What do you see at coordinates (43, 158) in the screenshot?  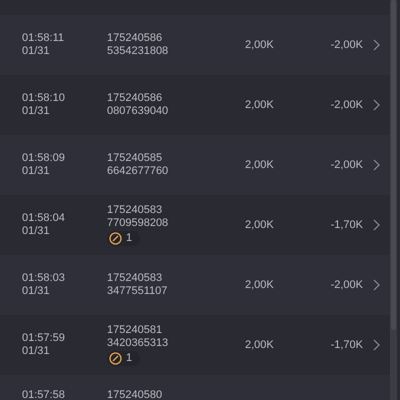 I see `transaction-time: 01:58:09` at bounding box center [43, 158].